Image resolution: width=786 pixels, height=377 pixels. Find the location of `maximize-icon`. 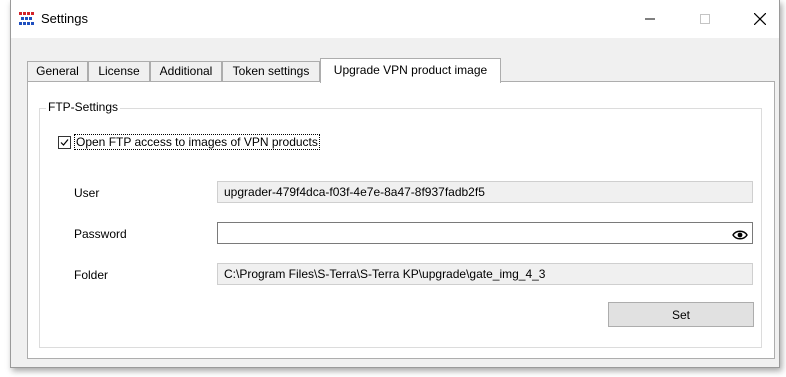

maximize-icon is located at coordinates (705, 19).